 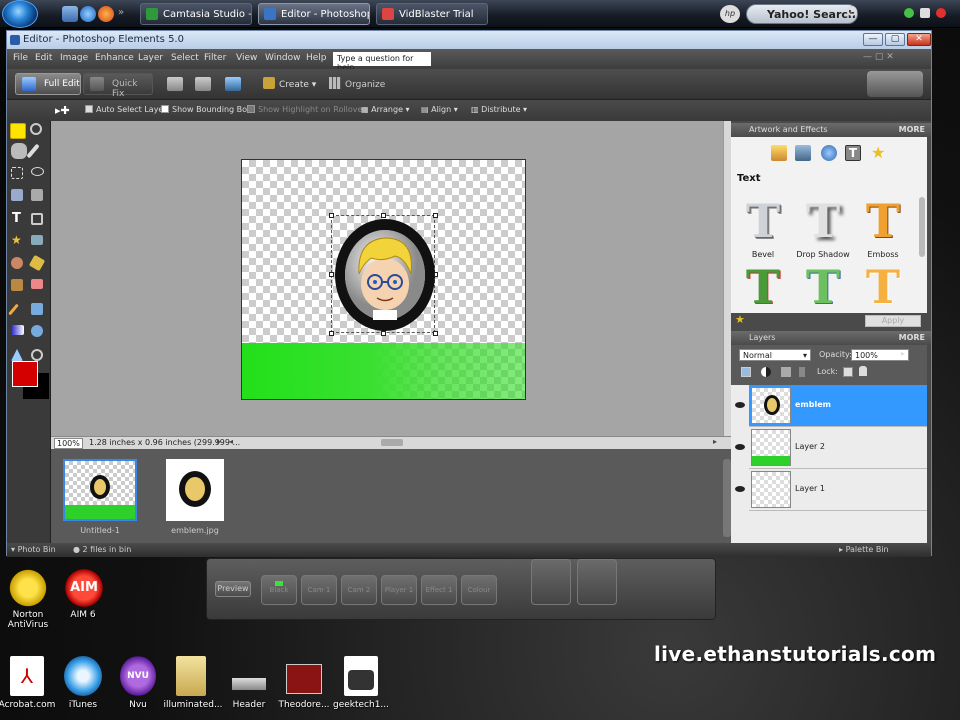 What do you see at coordinates (432, 14) in the screenshot?
I see `task-vidblaster: VidBlaster Trial` at bounding box center [432, 14].